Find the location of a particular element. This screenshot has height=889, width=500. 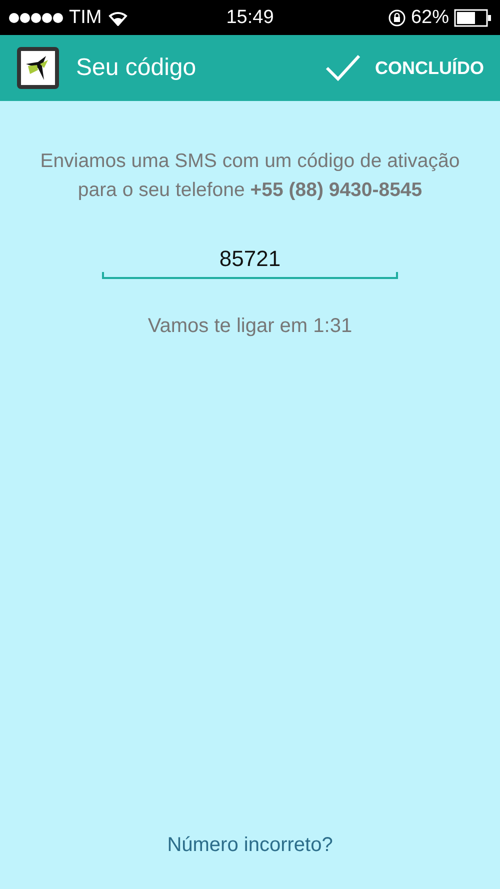

wifi-icon is located at coordinates (118, 18).